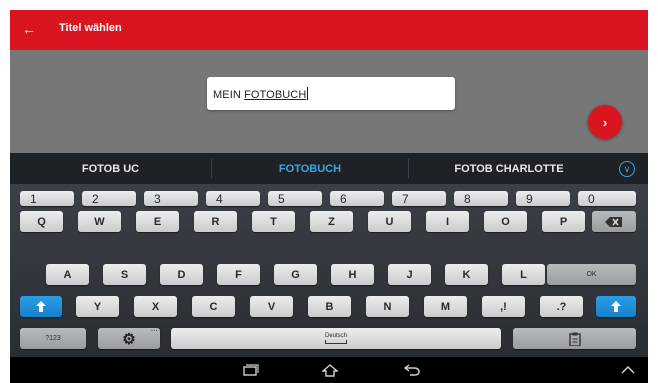 The image size is (658, 383). I want to click on symbols-key: ?123, so click(53, 338).